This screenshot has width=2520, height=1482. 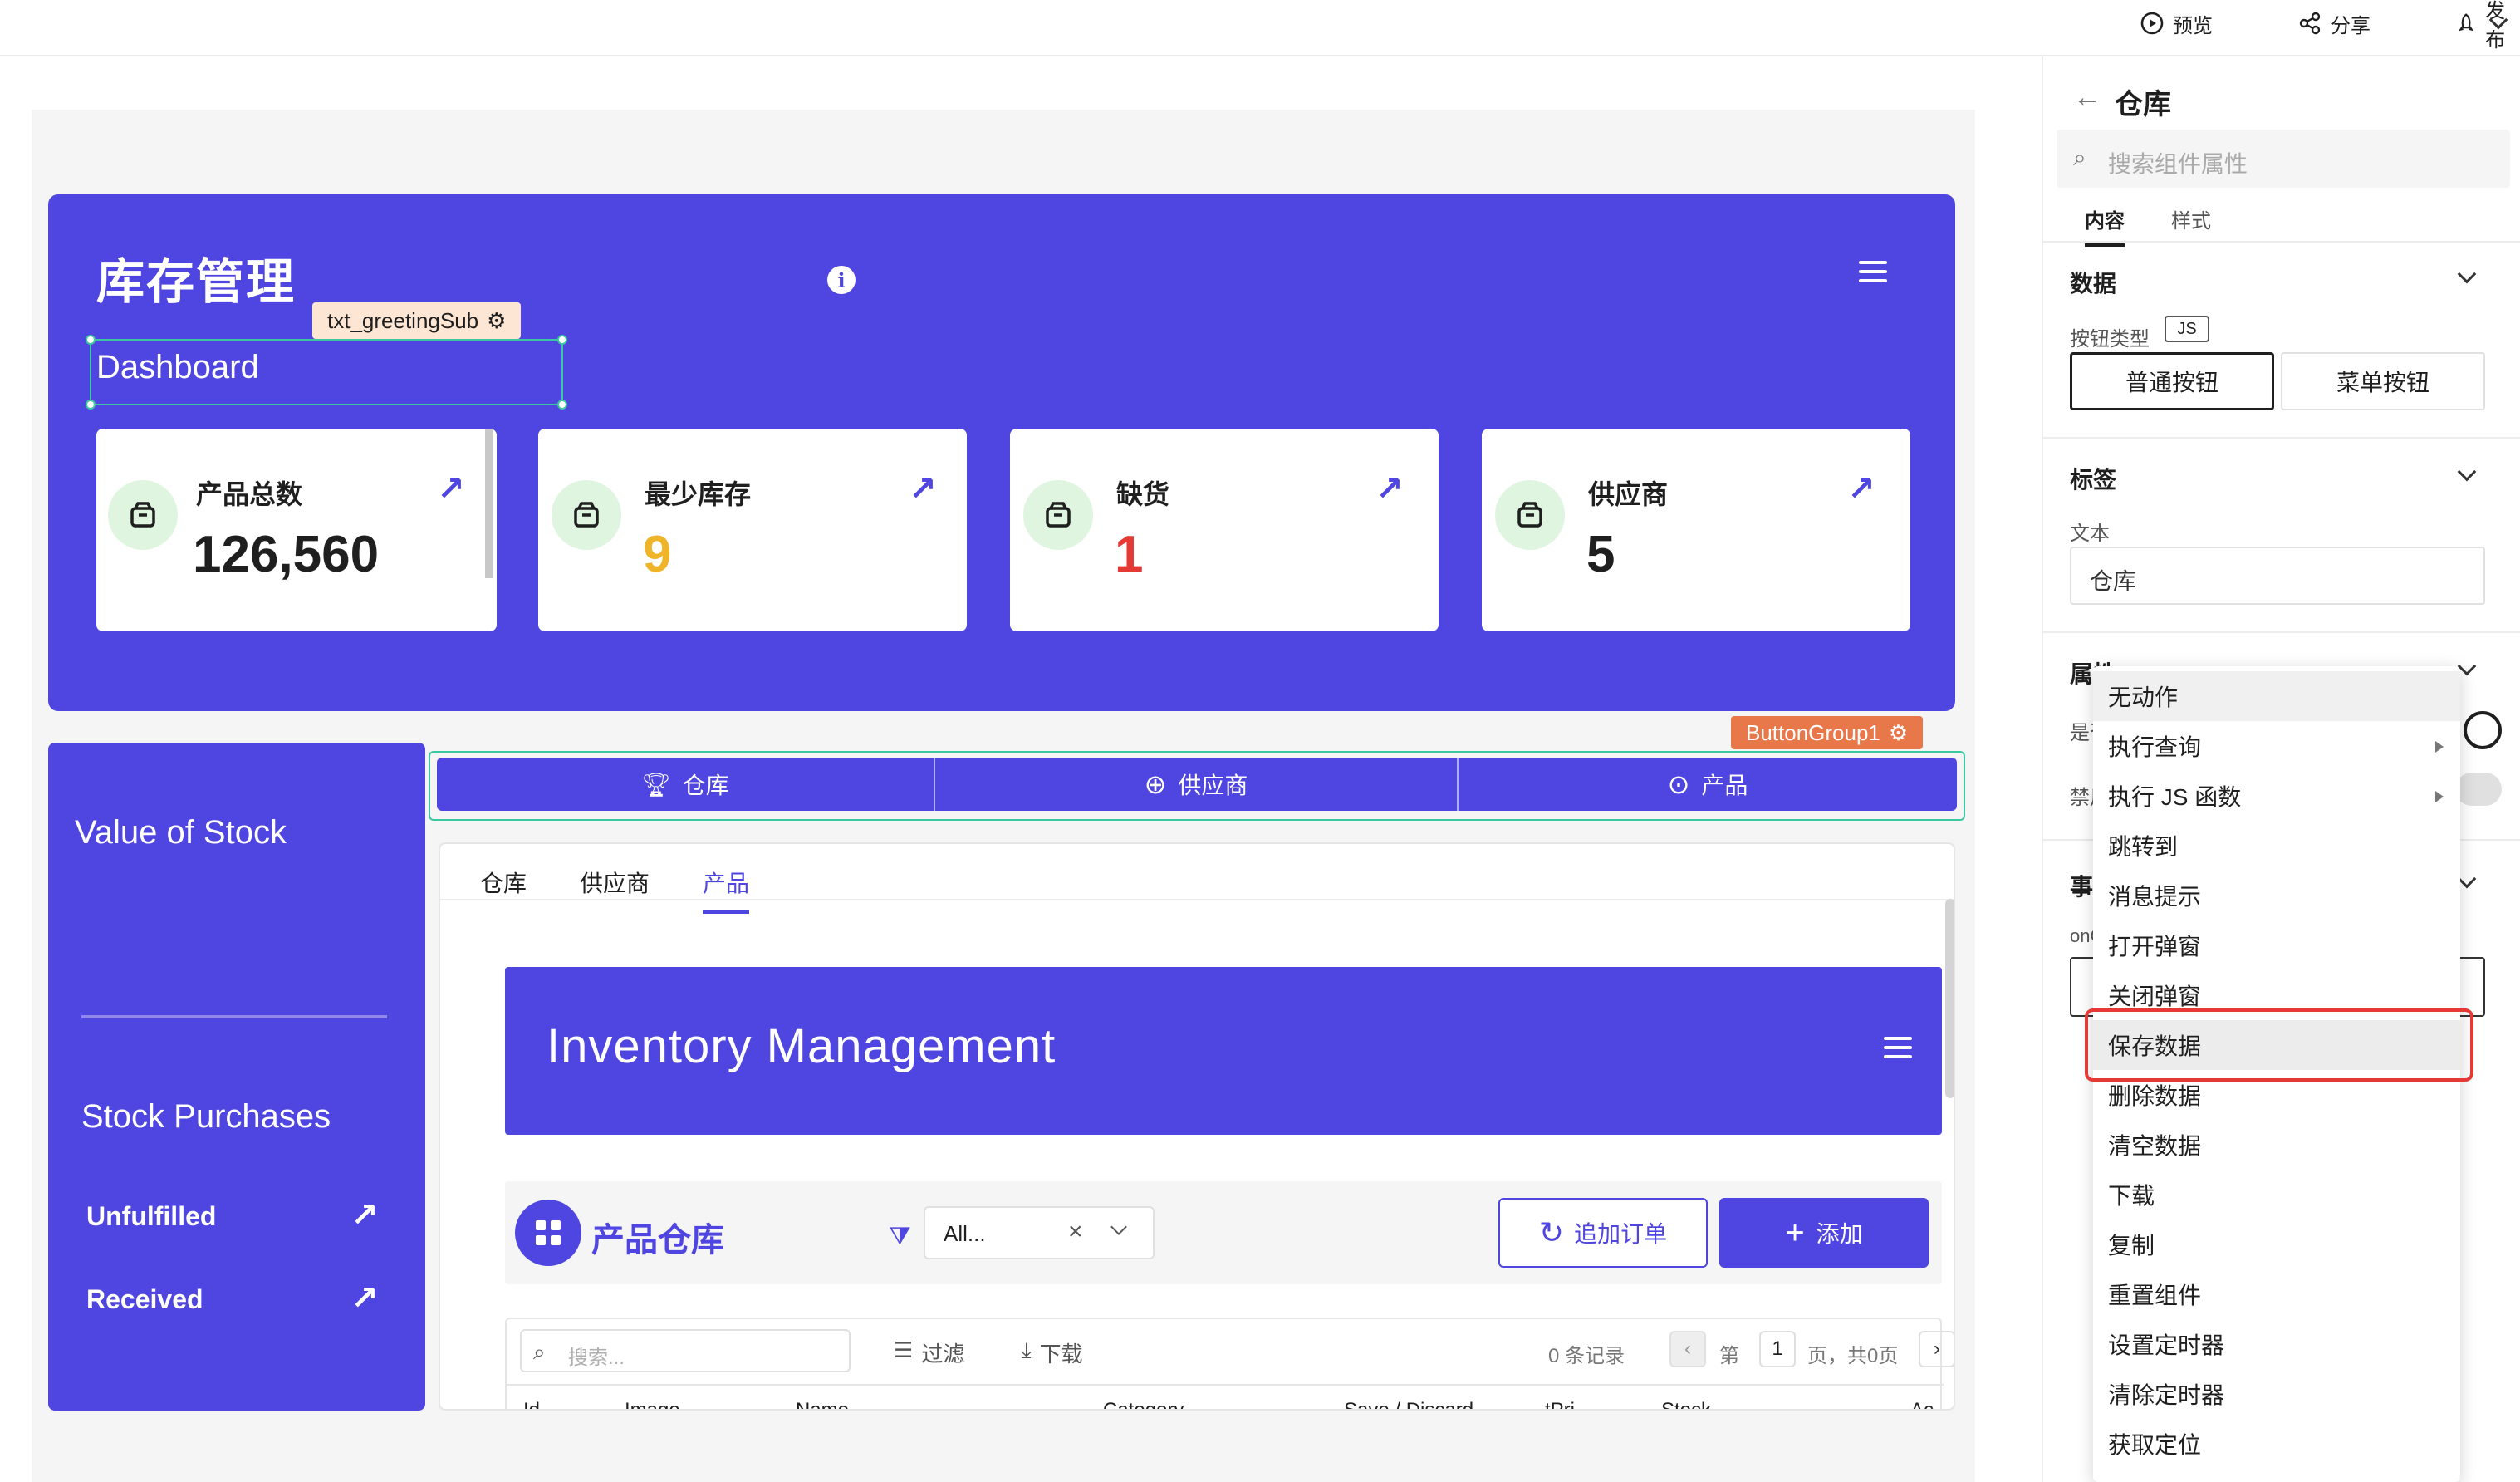 I want to click on menu-item-get-location: 获取定位, so click(x=2276, y=1444).